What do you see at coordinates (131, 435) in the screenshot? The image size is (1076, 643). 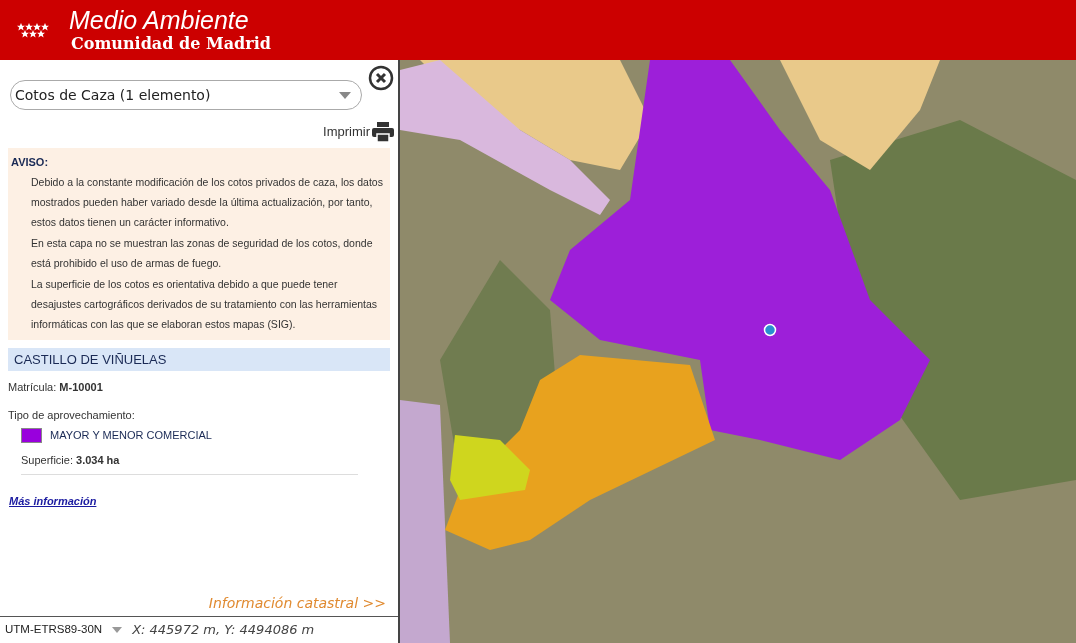 I see `use-value: MAYOR Y MENOR COMERCIAL` at bounding box center [131, 435].